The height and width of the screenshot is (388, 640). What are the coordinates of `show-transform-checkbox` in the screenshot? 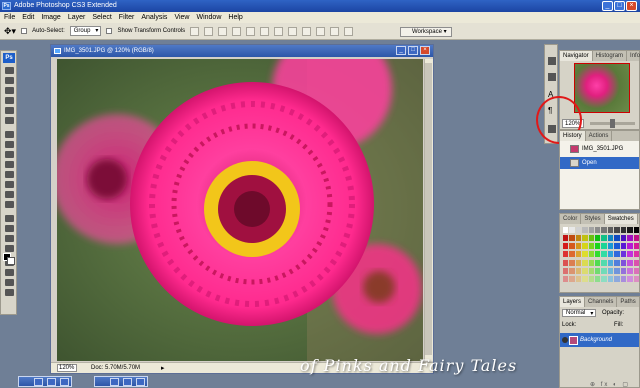 It's located at (109, 31).